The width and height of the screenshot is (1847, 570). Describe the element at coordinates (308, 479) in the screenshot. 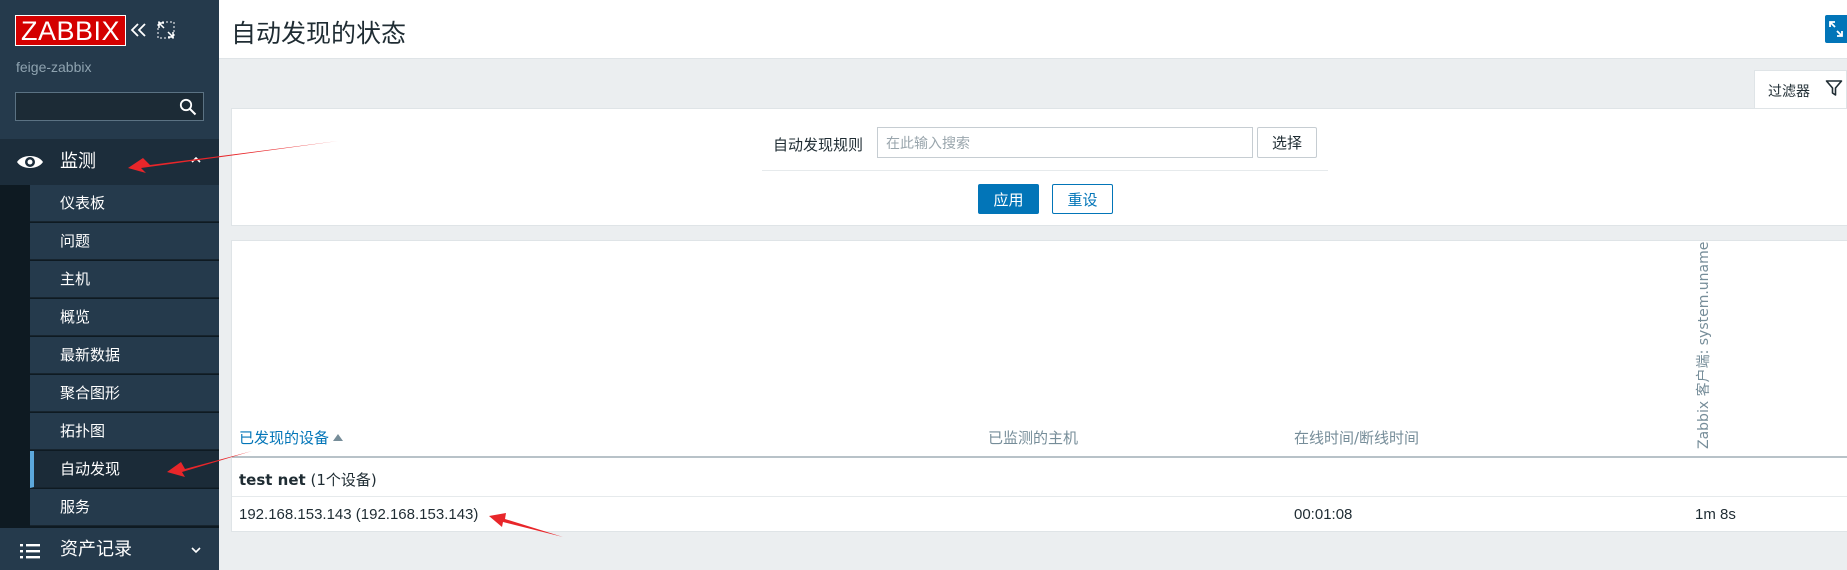

I see `discovery-rule-group-row: test net (1个设备)` at that location.